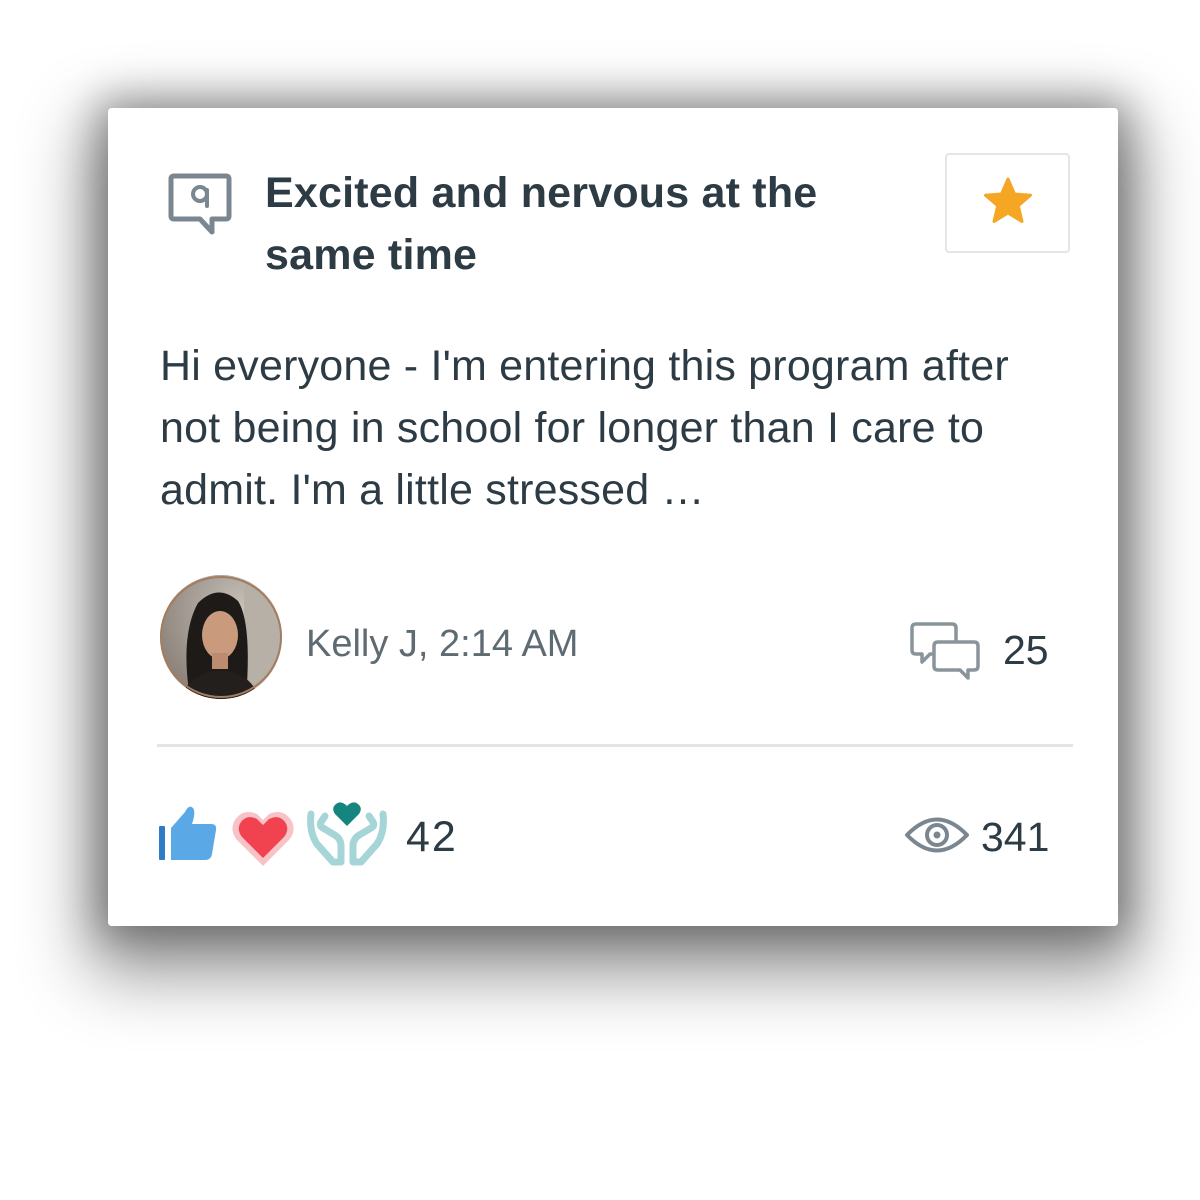 Image resolution: width=1200 pixels, height=1200 pixels. I want to click on question-bubble-icon, so click(200, 205).